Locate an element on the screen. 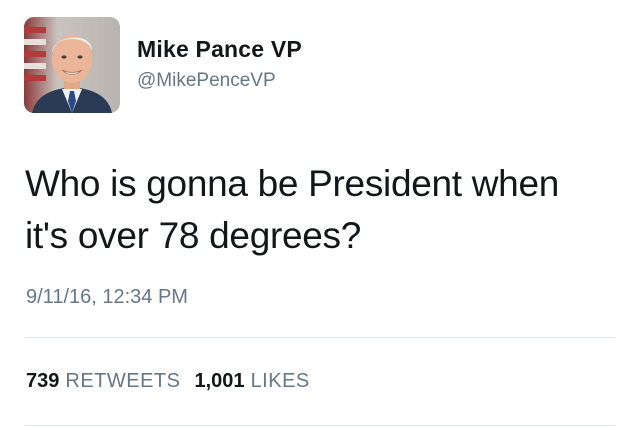 This screenshot has width=640, height=428. retweets-count: 739 is located at coordinates (43, 381).